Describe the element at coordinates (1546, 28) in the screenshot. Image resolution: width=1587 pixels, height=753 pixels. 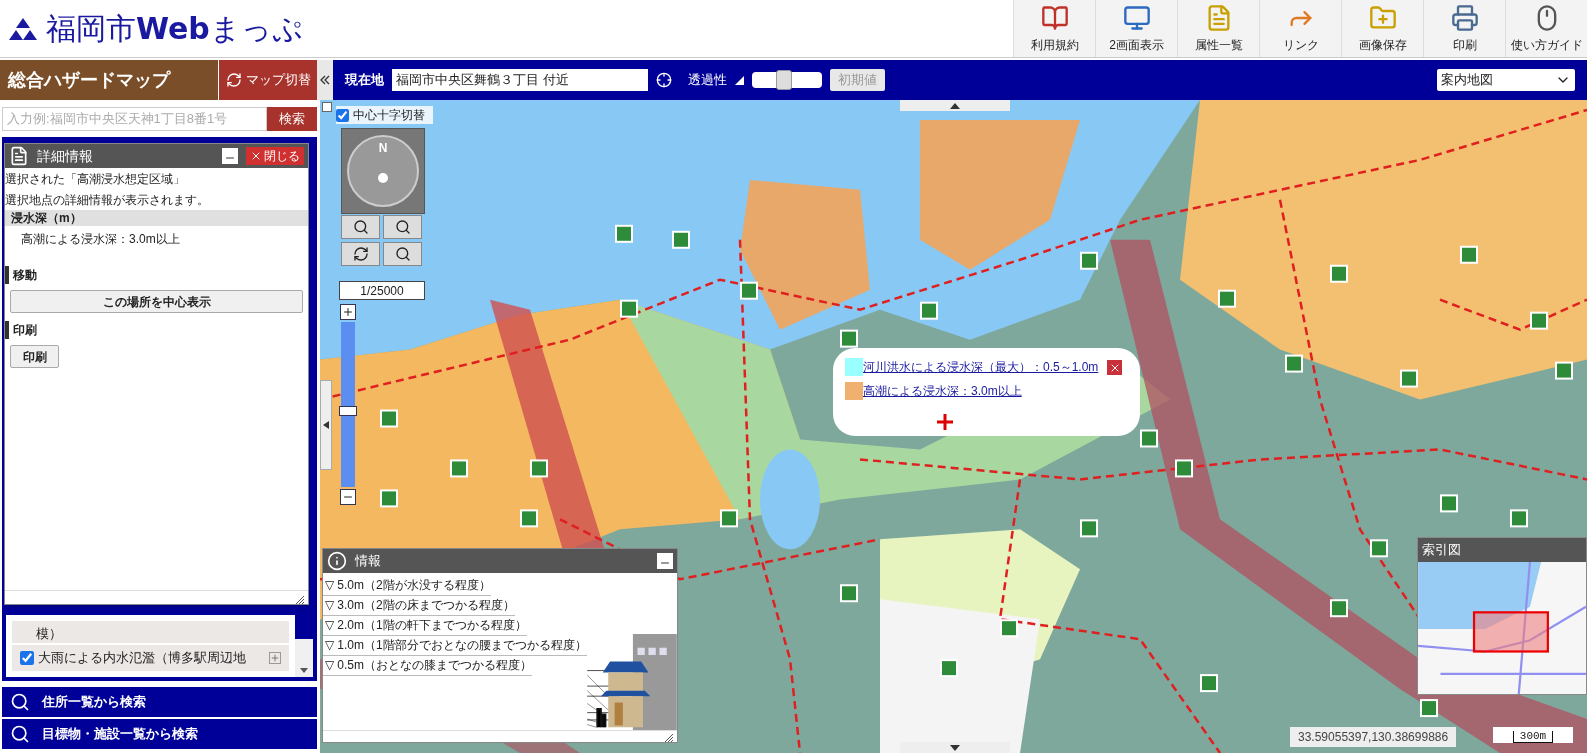
I see `toolbar-button: 使い方ガイド` at that location.